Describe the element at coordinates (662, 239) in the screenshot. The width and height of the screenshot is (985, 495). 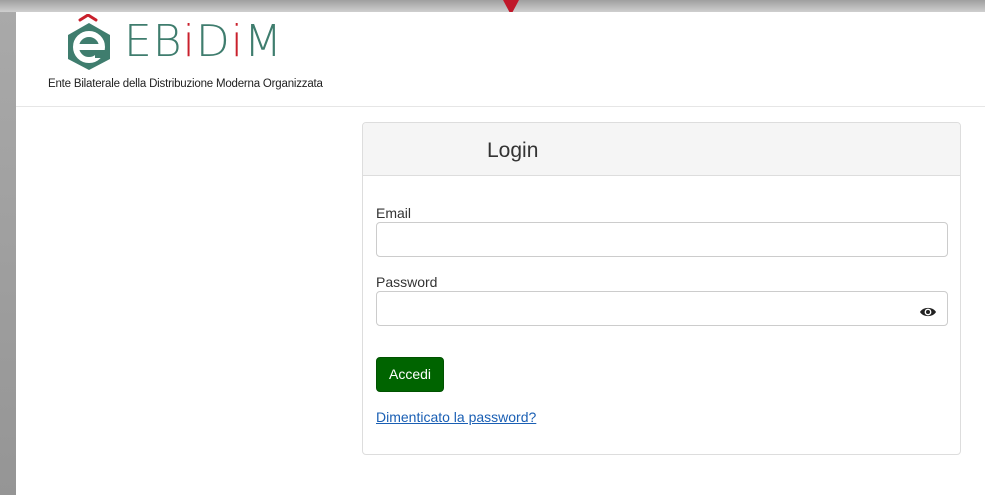
I see `email-field` at that location.